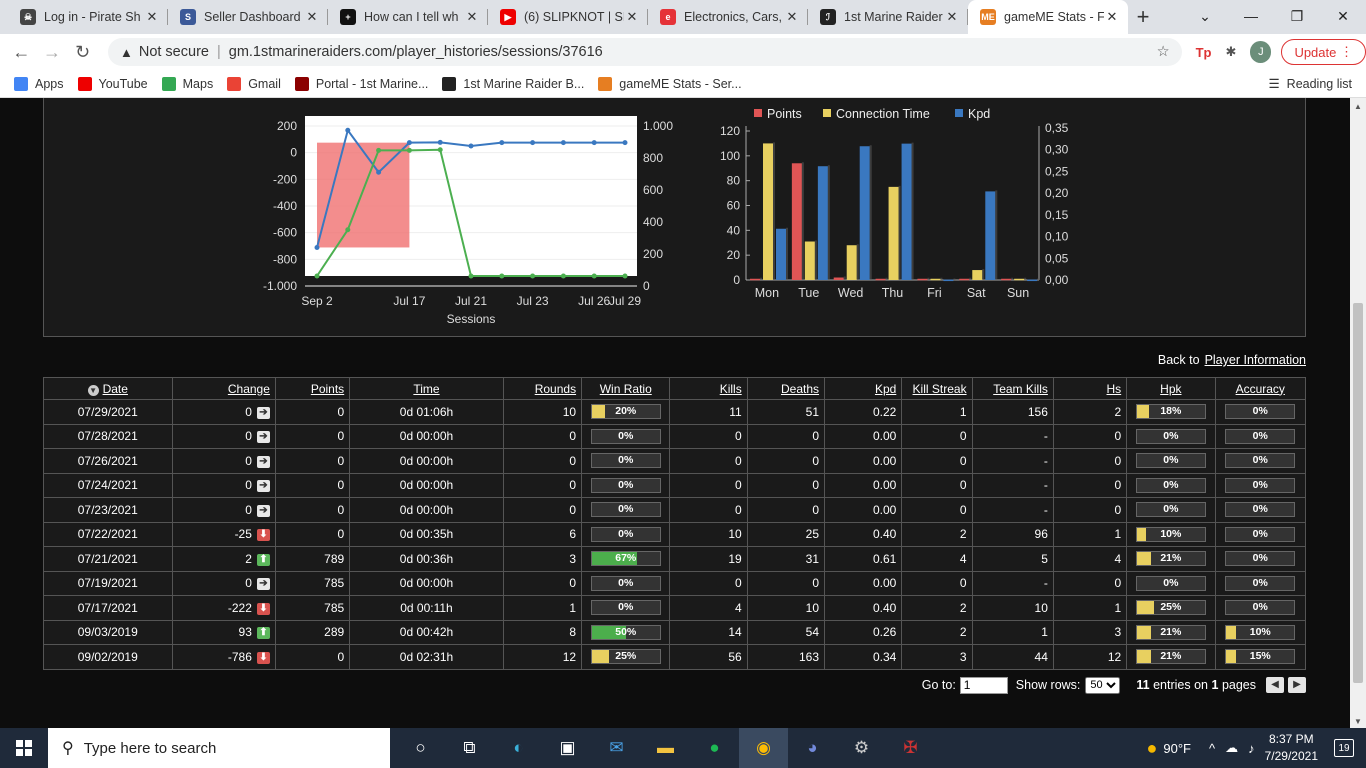 This screenshot has height=768, width=1366. What do you see at coordinates (1343, 16) in the screenshot?
I see `close-window-button: ✕` at bounding box center [1343, 16].